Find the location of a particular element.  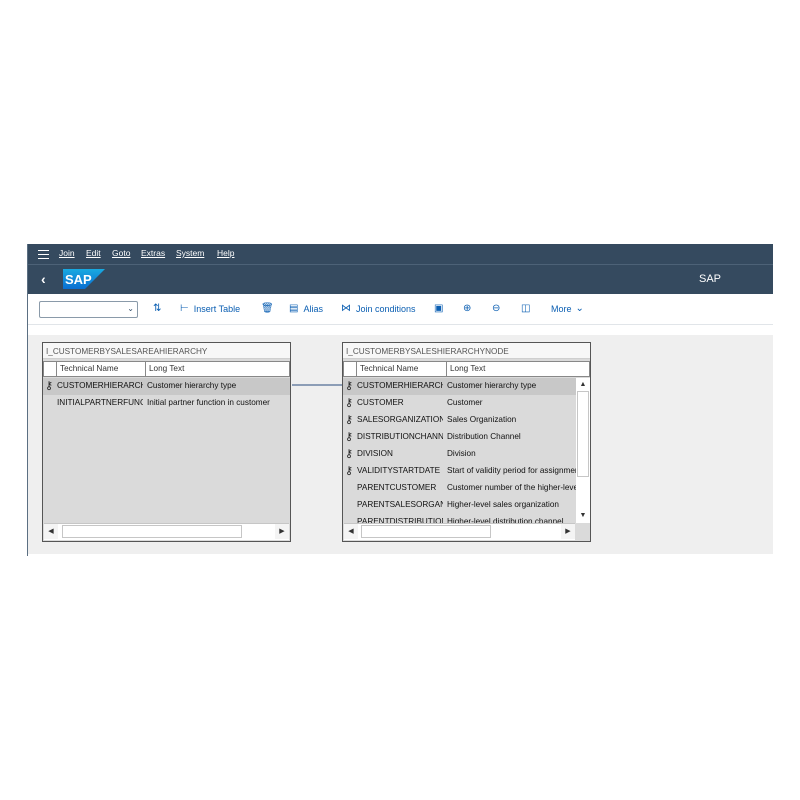

technical-name-cell: VALIDITYSTARTDATE is located at coordinates (399, 470).